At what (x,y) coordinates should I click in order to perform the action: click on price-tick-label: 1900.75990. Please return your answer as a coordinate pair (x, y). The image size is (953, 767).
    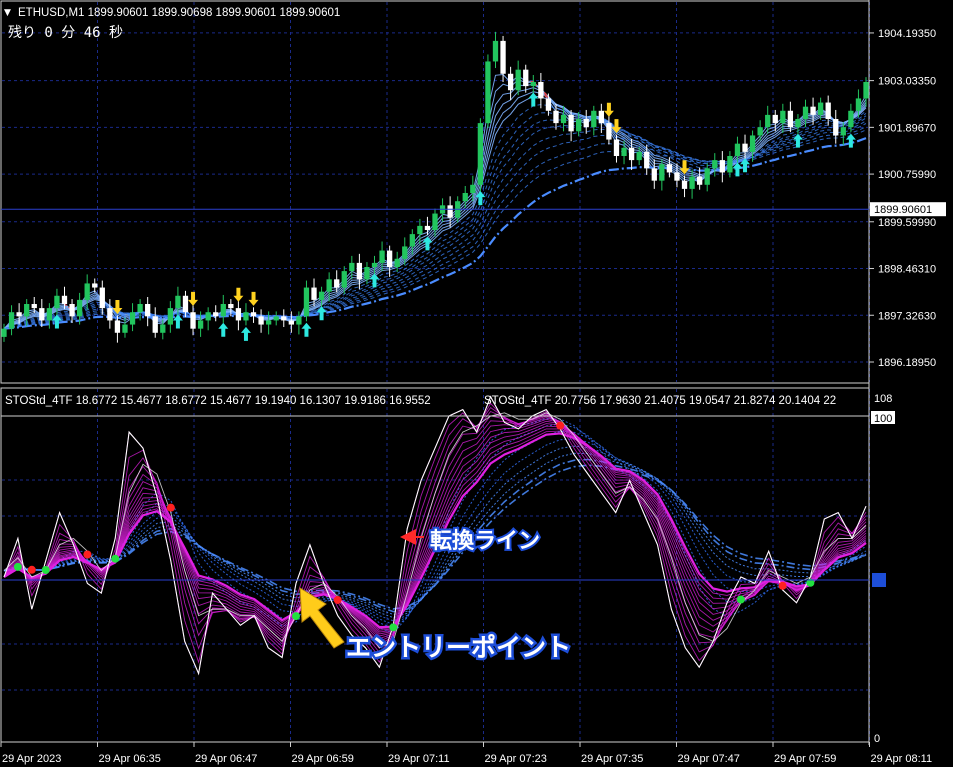
    Looking at the image, I should click on (907, 175).